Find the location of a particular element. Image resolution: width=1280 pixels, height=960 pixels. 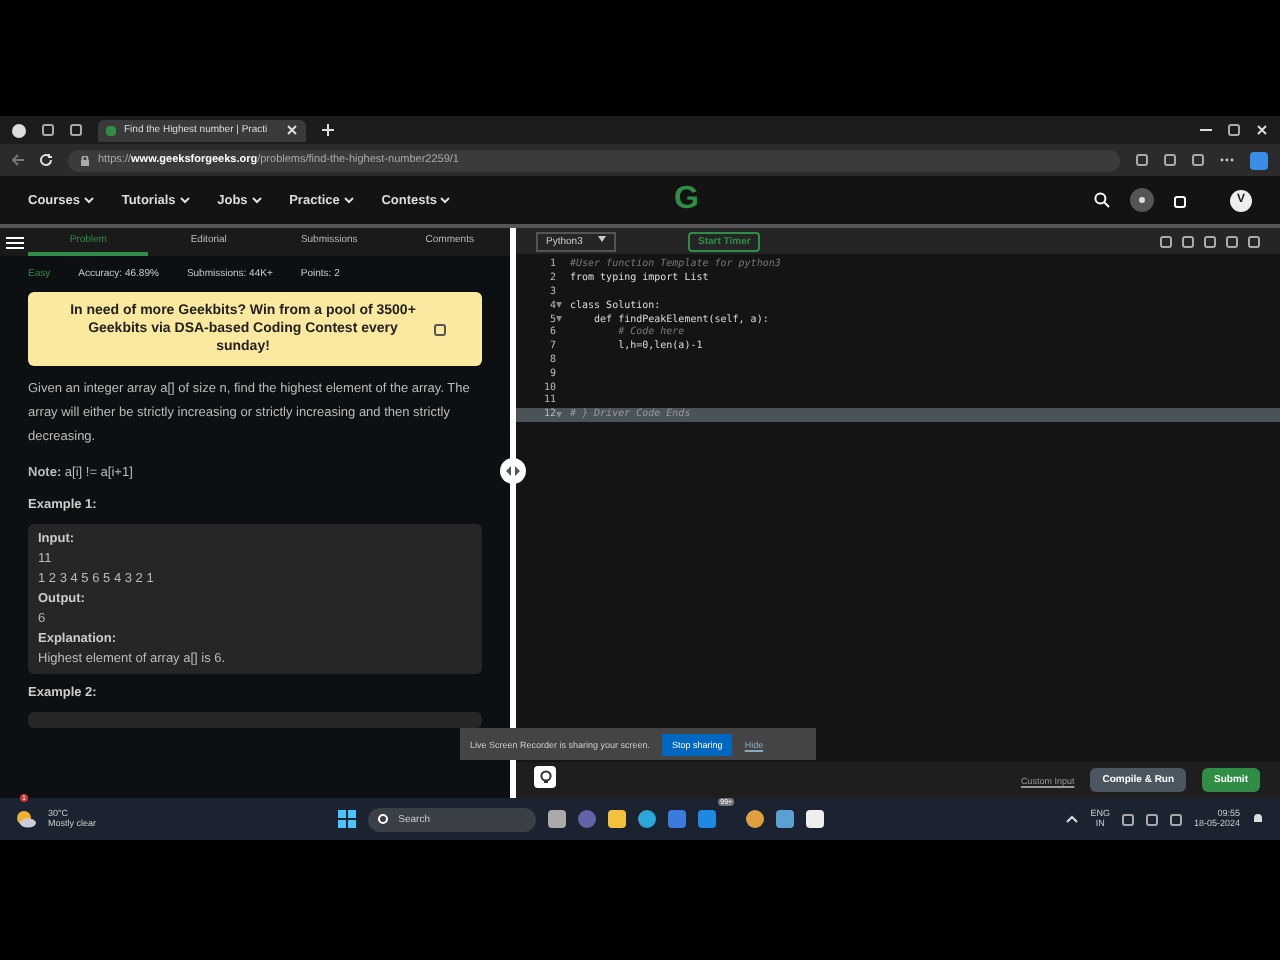

tray-chevron-icon is located at coordinates (1072, 819).